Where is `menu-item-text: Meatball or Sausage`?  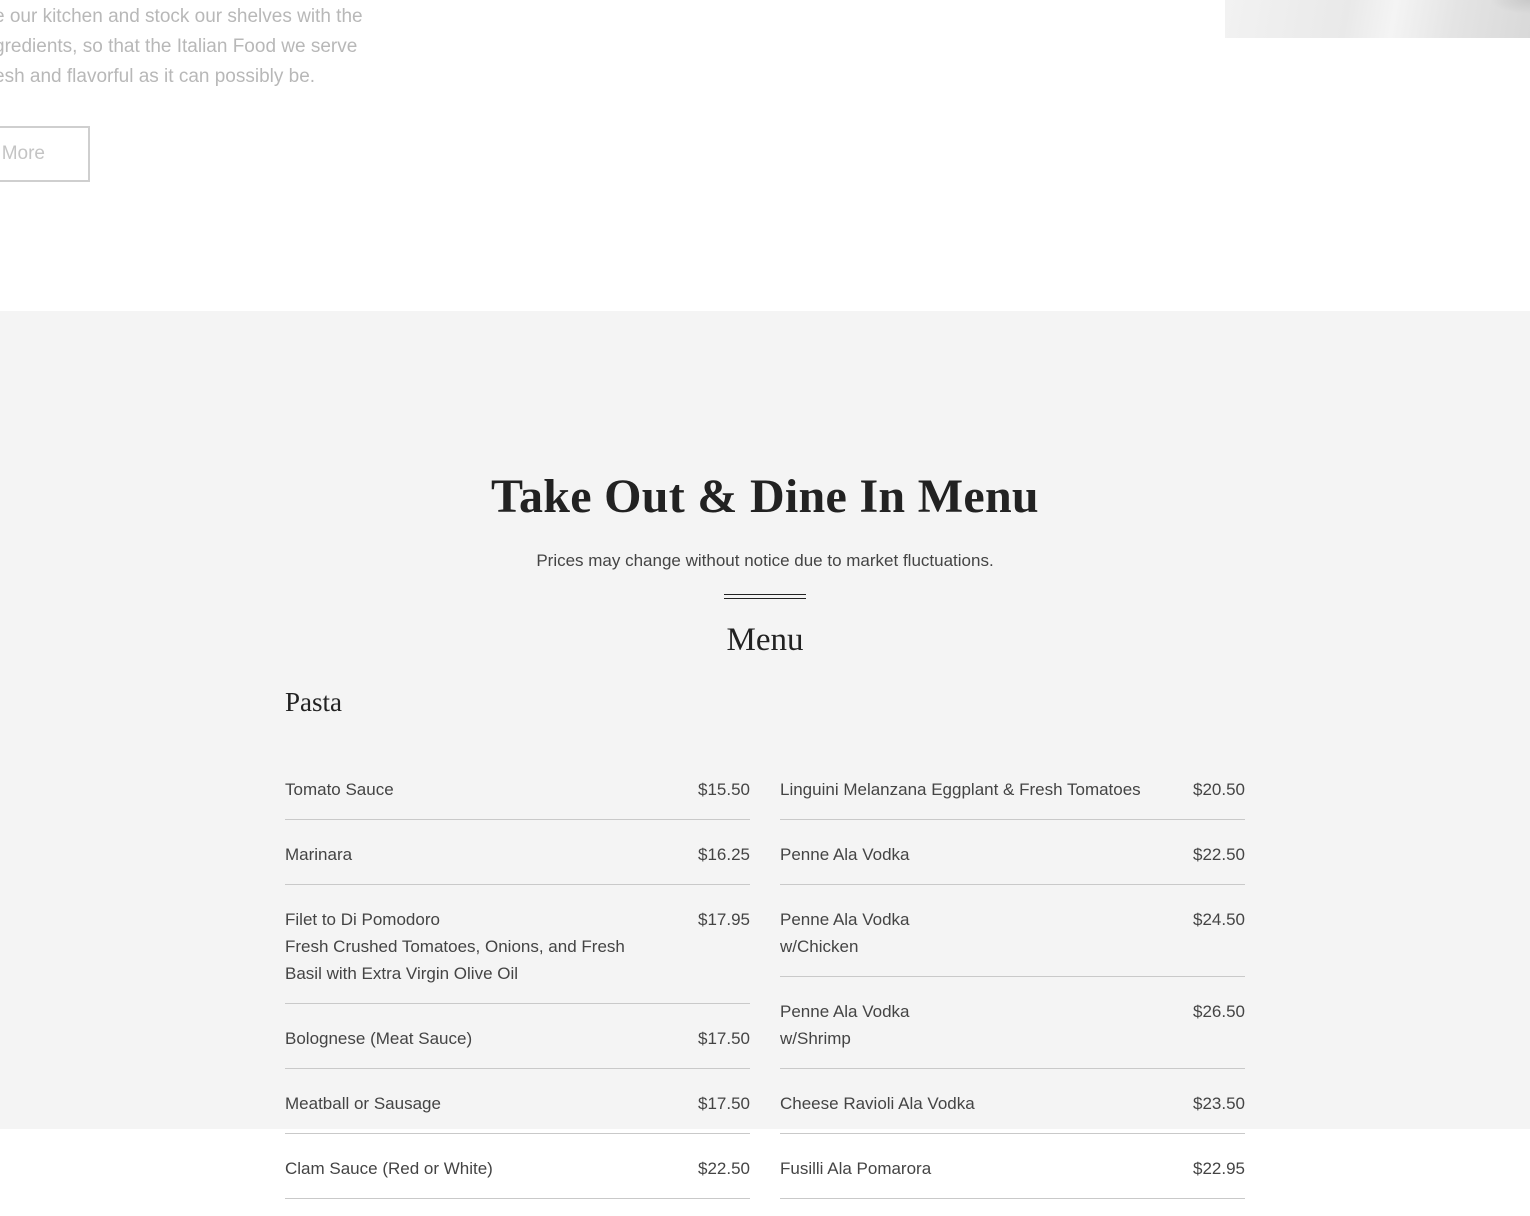 menu-item-text: Meatball or Sausage is located at coordinates (363, 1103).